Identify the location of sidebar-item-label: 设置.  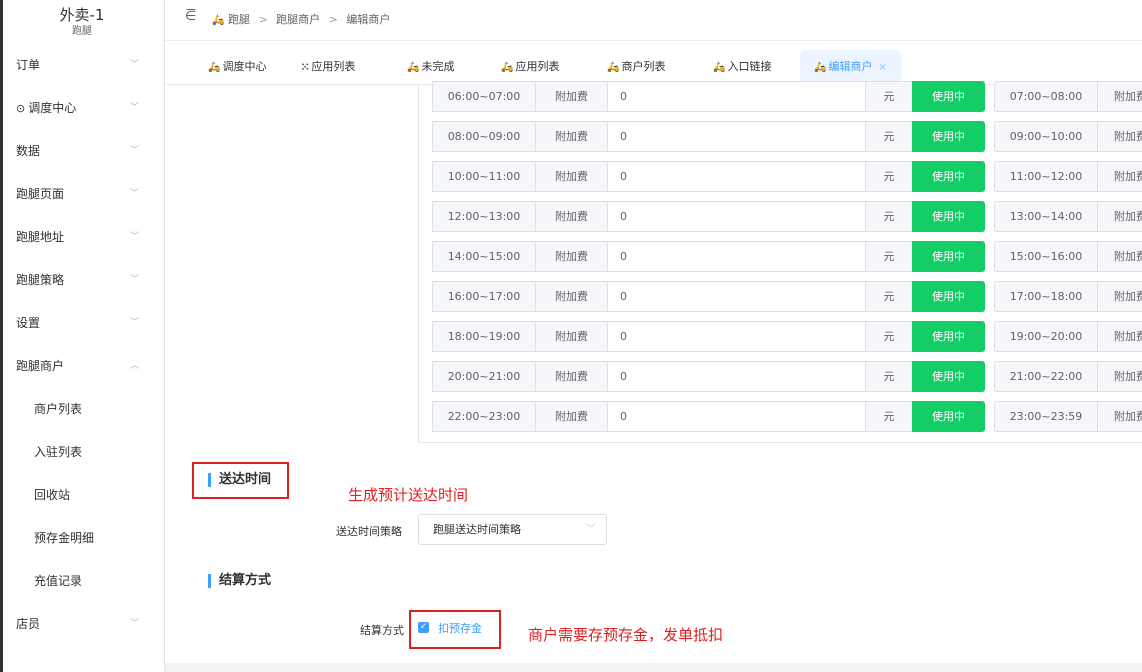
(28, 323).